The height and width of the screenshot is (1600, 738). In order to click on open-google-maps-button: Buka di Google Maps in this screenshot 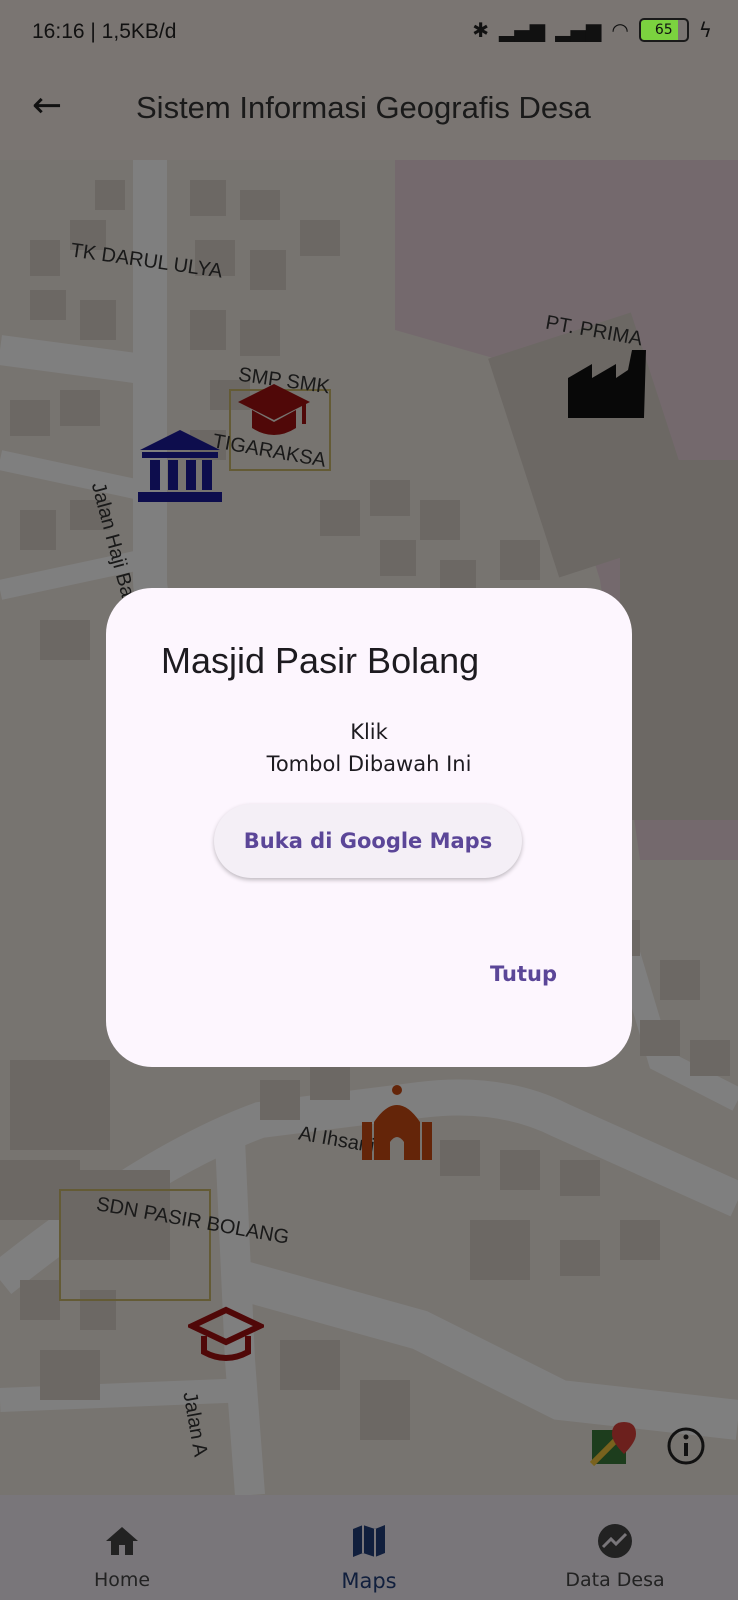, I will do `click(368, 841)`.